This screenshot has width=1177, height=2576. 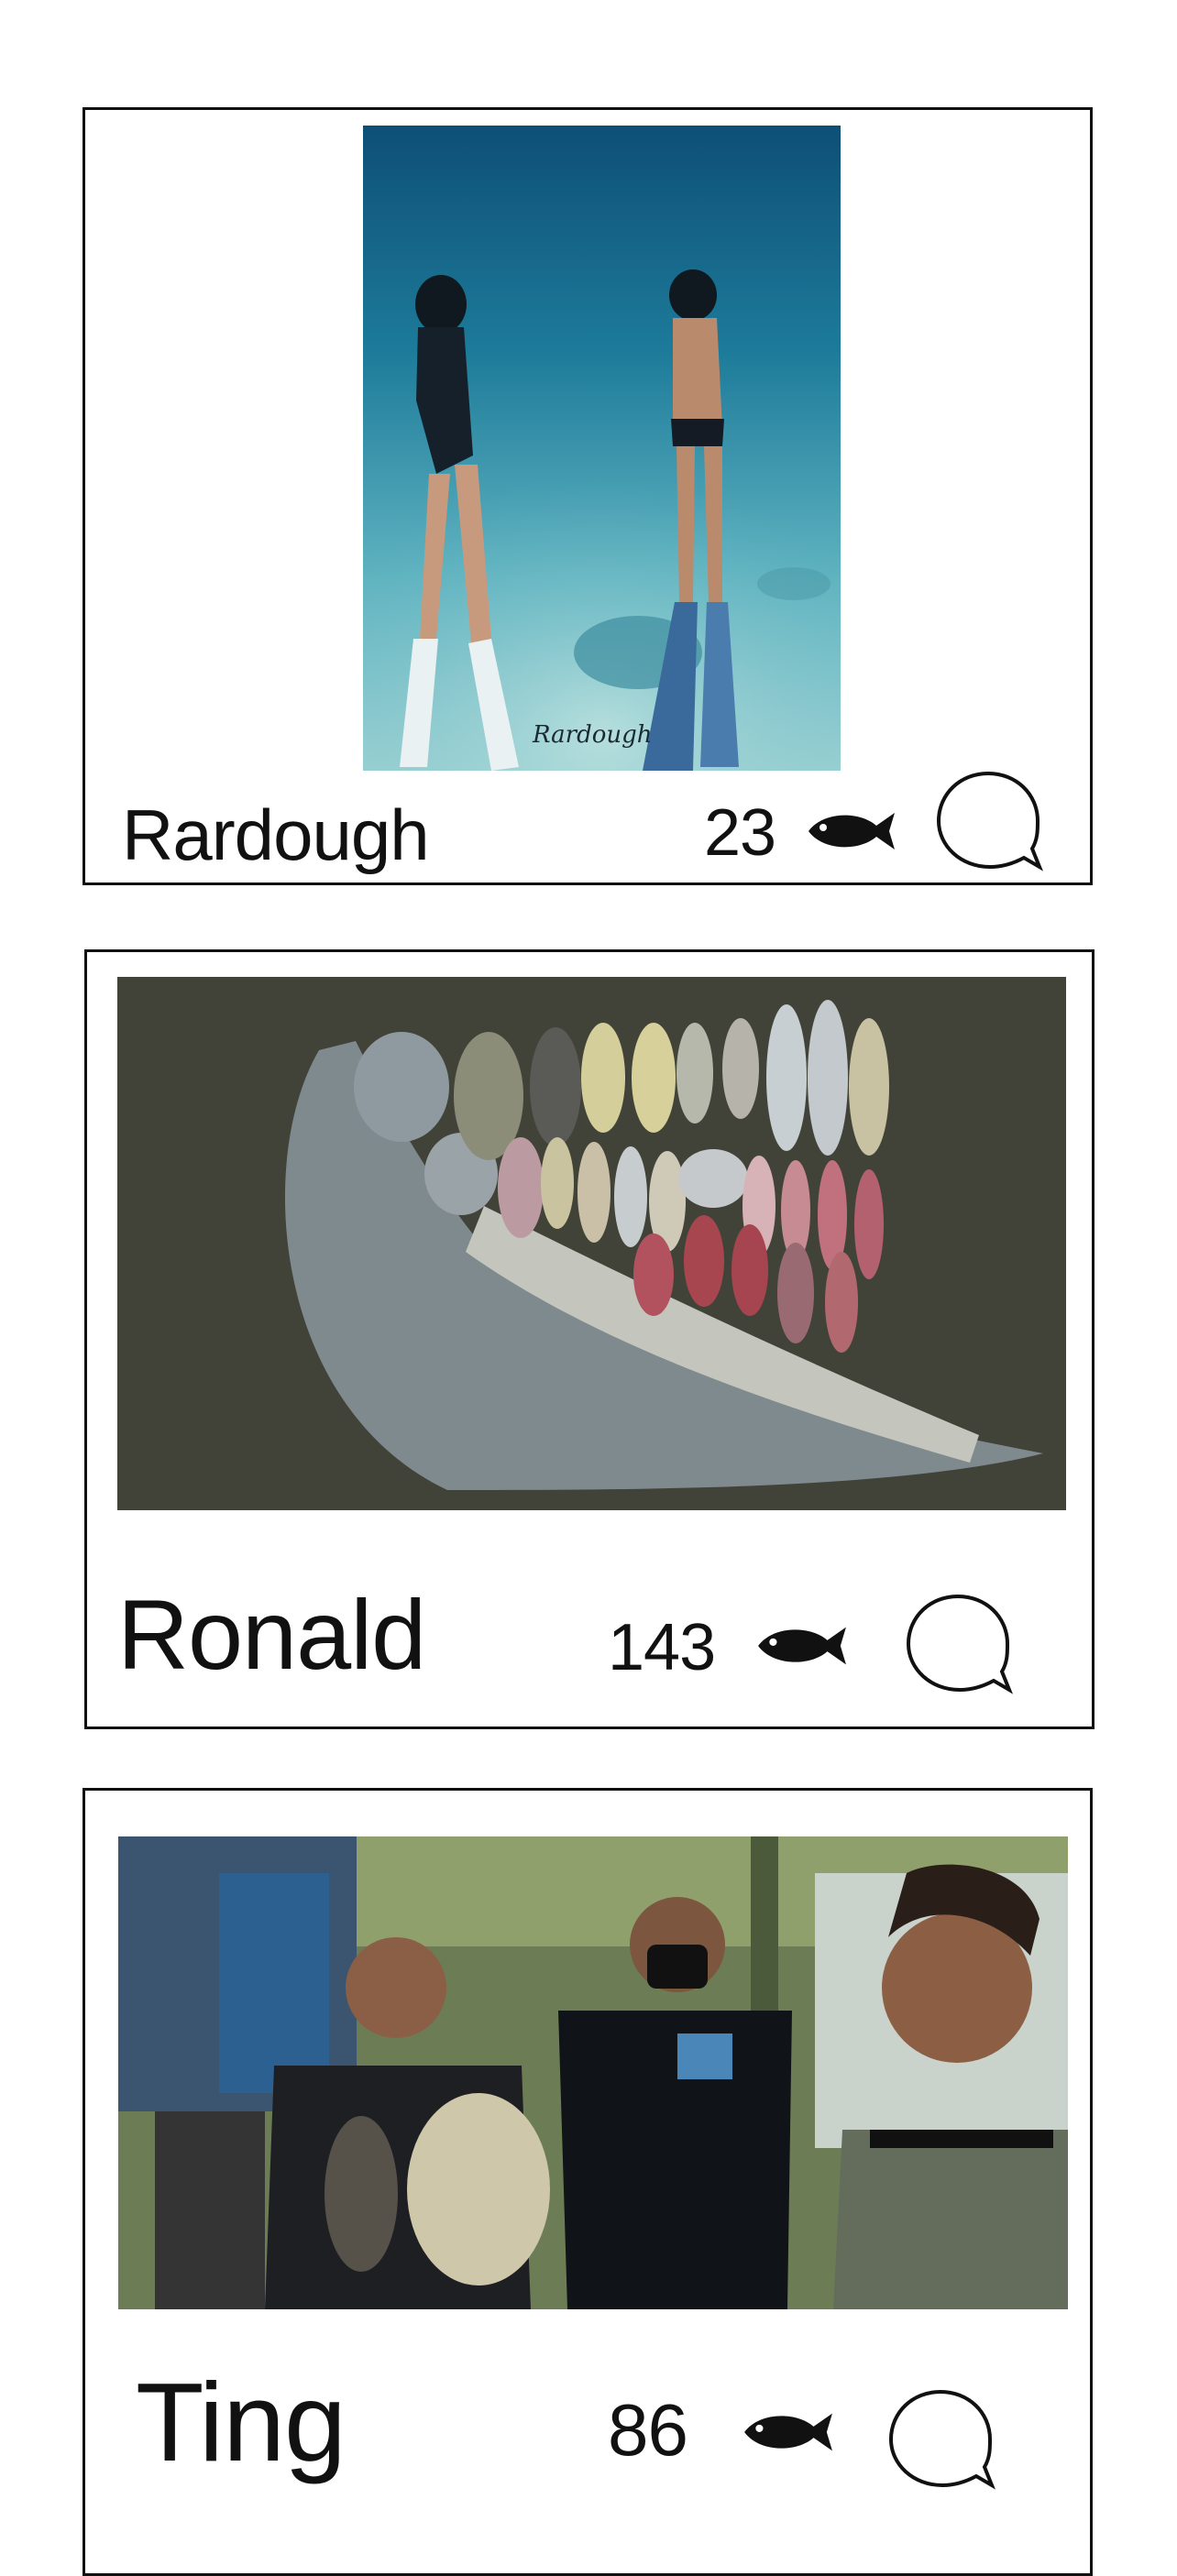 I want to click on catch-count: 143, so click(x=662, y=1647).